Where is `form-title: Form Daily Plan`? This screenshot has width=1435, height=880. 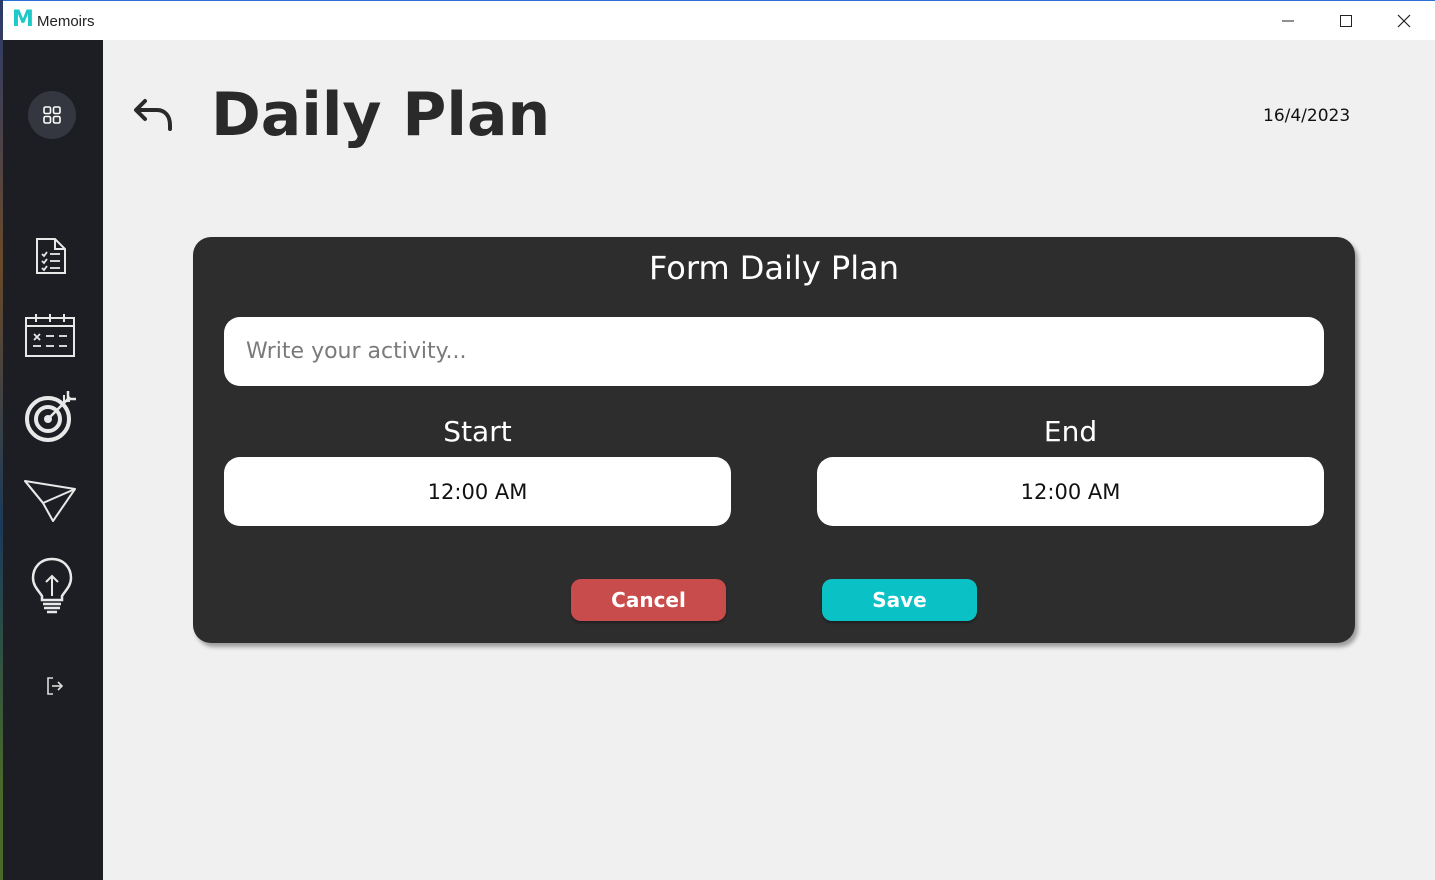
form-title: Form Daily Plan is located at coordinates (774, 268).